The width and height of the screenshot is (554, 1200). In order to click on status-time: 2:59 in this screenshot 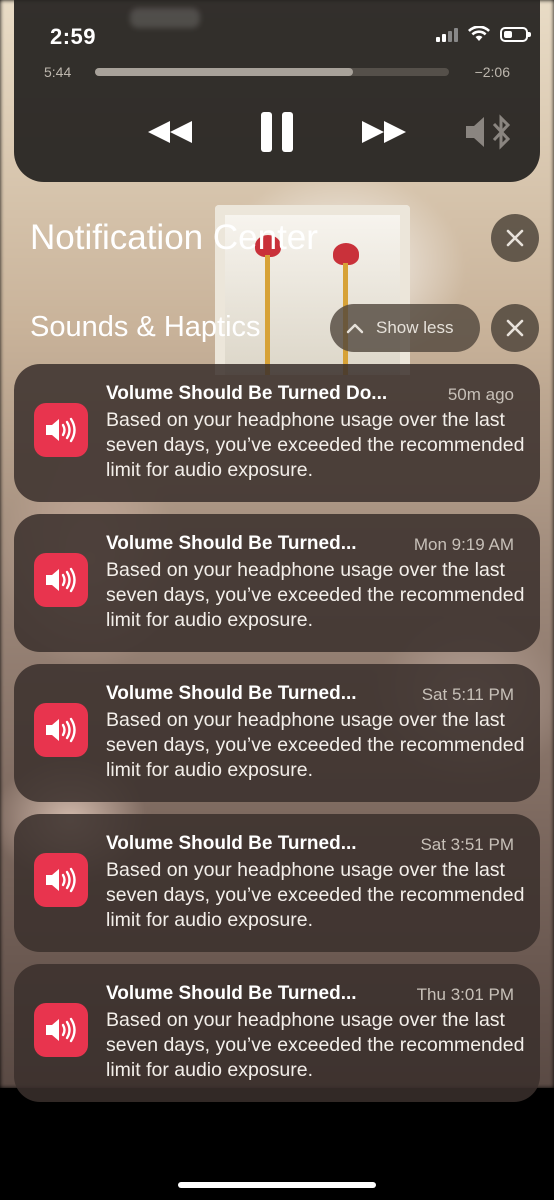, I will do `click(73, 36)`.